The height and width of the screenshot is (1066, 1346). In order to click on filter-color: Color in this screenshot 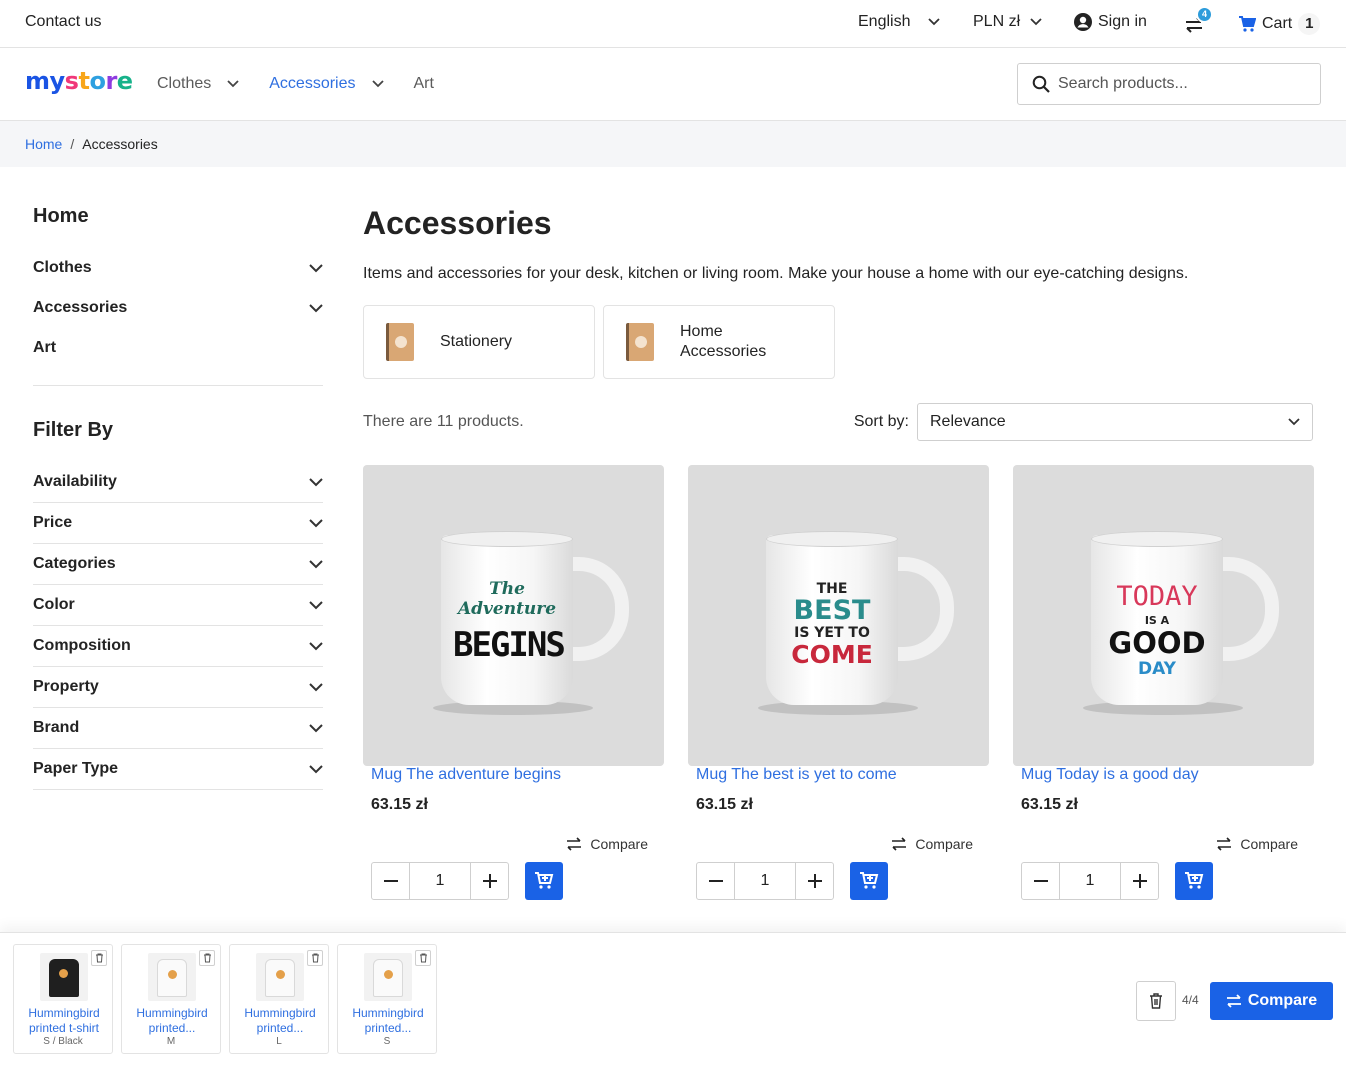, I will do `click(178, 605)`.